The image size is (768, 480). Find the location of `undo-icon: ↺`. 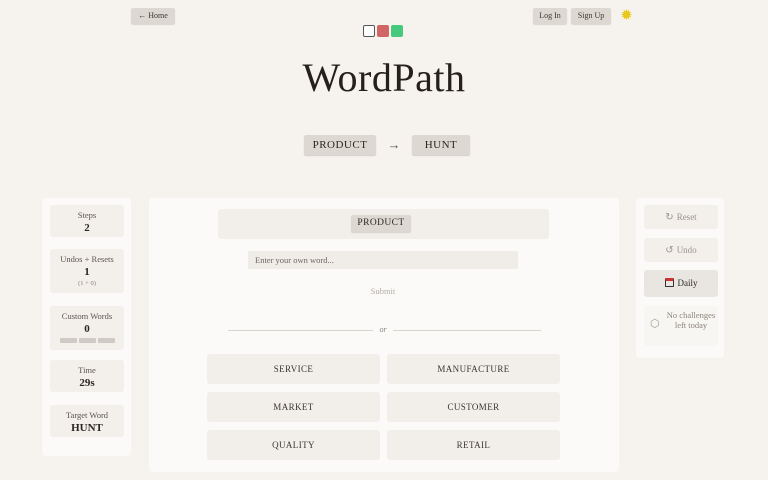

undo-icon: ↺ is located at coordinates (669, 250).